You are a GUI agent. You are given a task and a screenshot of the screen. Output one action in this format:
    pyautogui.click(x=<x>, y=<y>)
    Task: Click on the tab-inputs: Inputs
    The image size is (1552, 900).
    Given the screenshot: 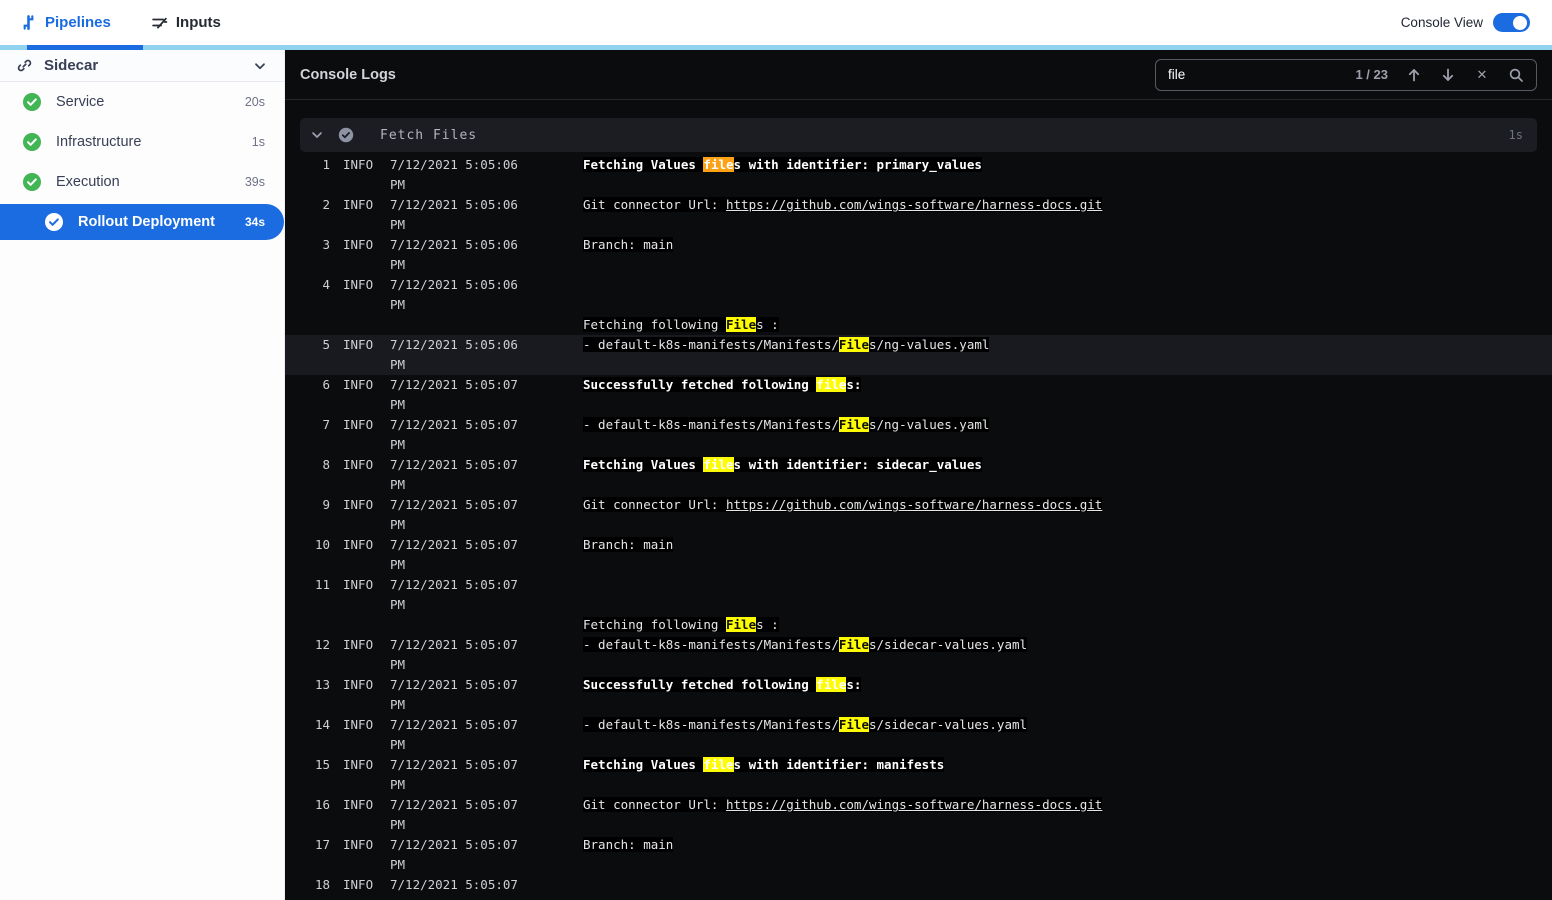 What is the action you would take?
    pyautogui.click(x=186, y=22)
    